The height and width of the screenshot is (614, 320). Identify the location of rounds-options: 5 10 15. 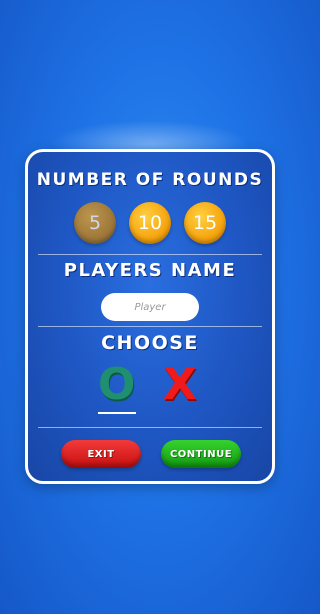
(150, 223).